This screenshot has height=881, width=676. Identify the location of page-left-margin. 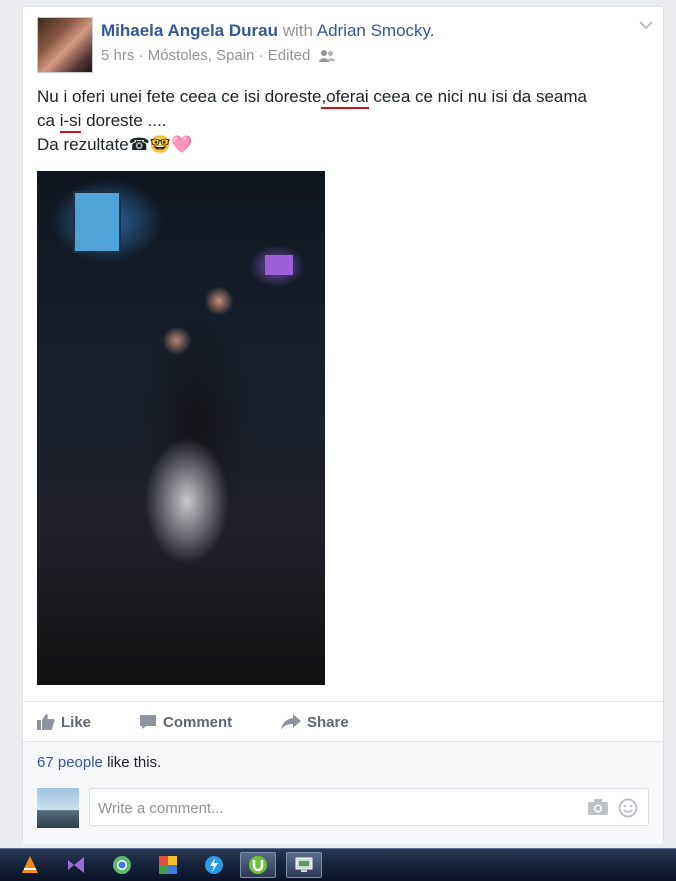
(11, 424).